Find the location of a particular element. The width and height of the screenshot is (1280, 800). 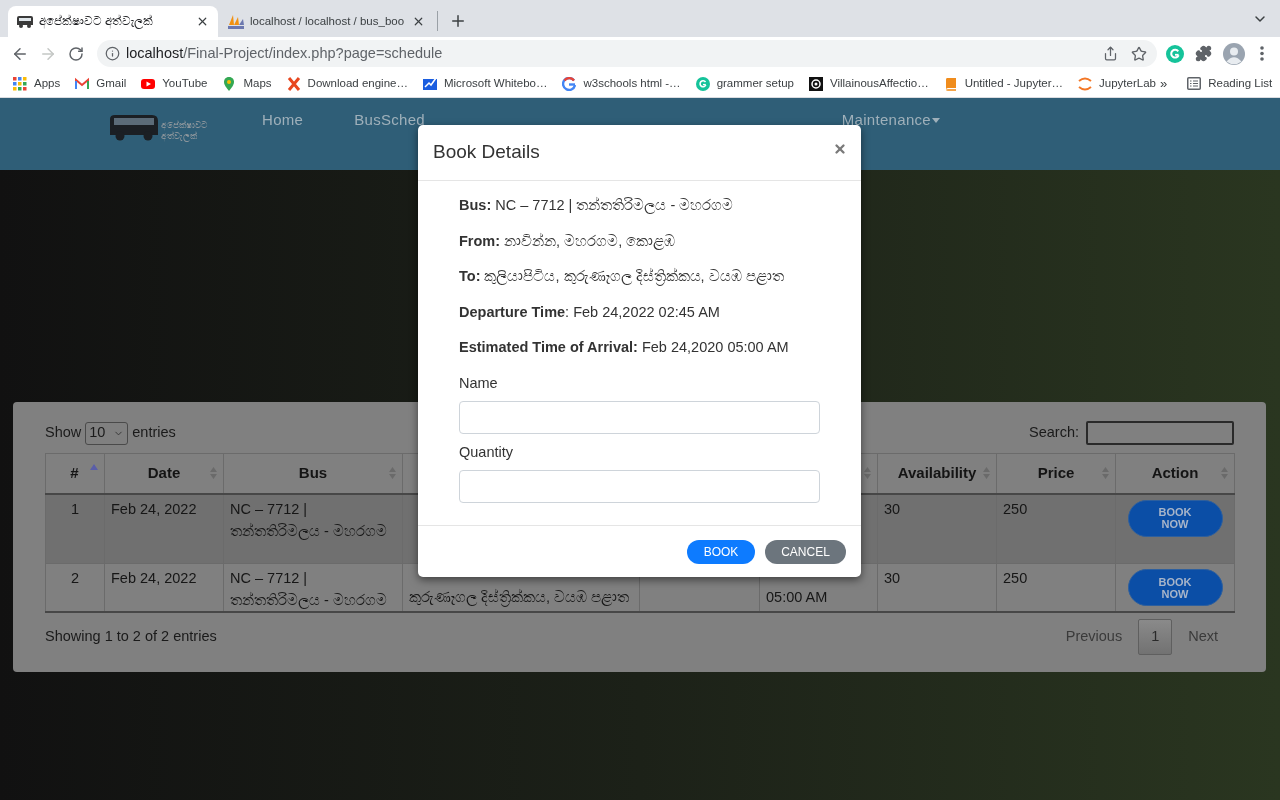

extensions-button is located at coordinates (1203, 53).